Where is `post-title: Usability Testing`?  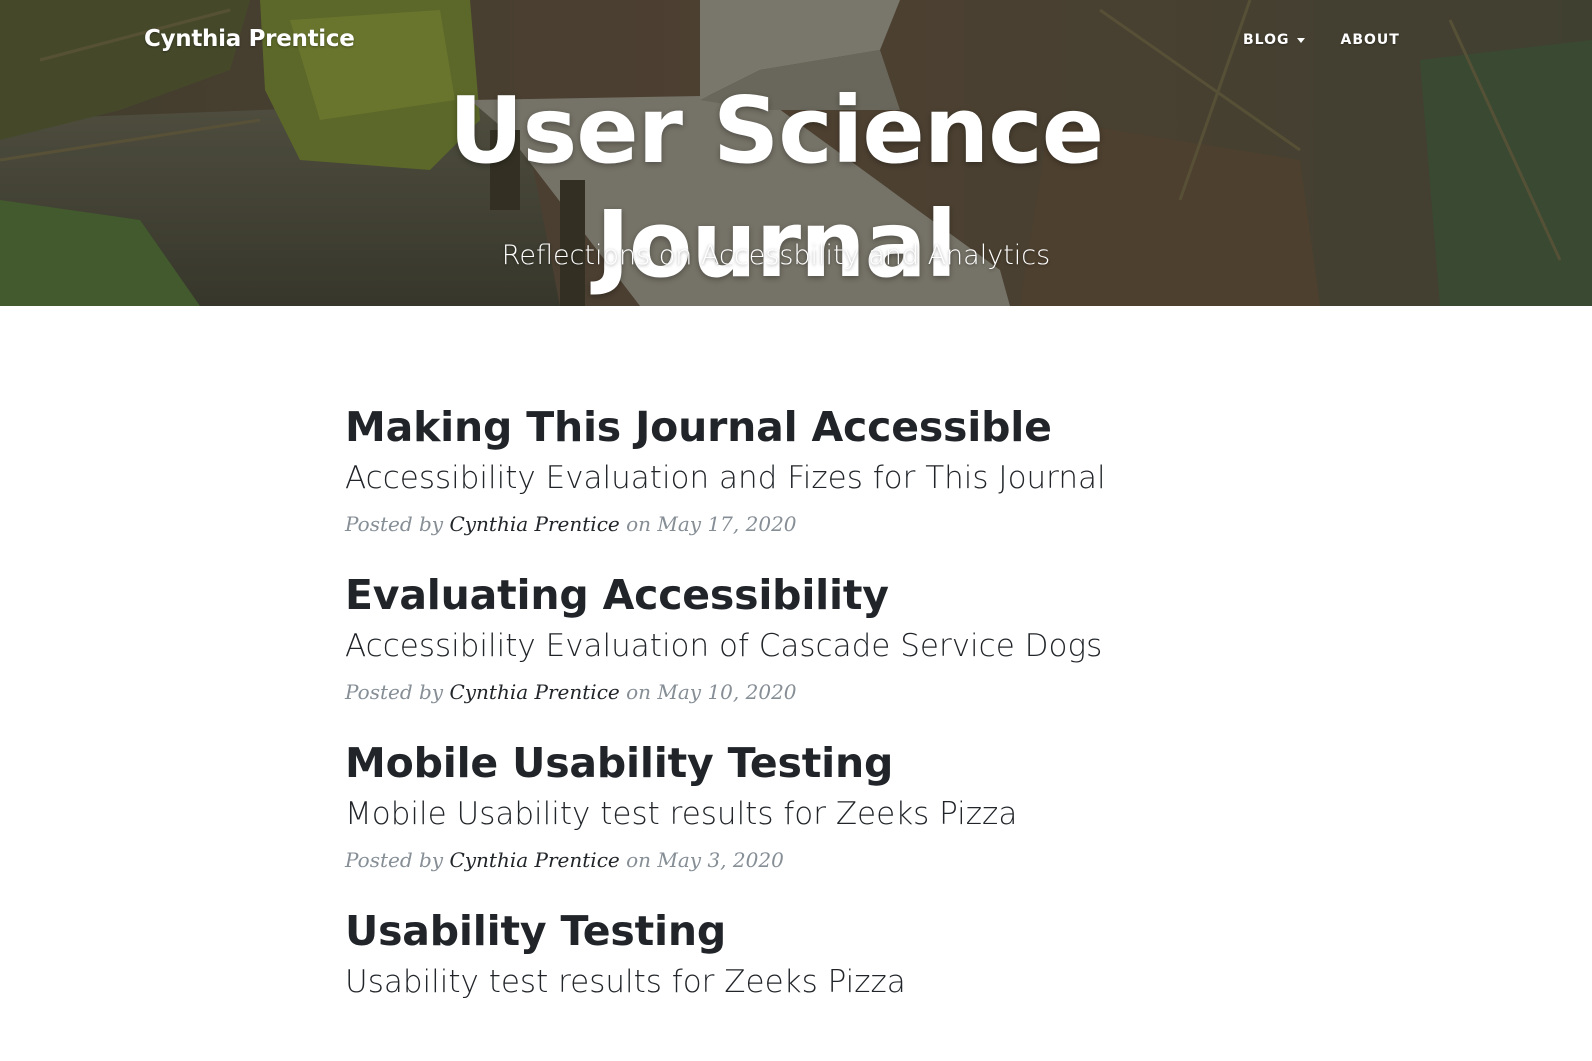 post-title: Usability Testing is located at coordinates (535, 931).